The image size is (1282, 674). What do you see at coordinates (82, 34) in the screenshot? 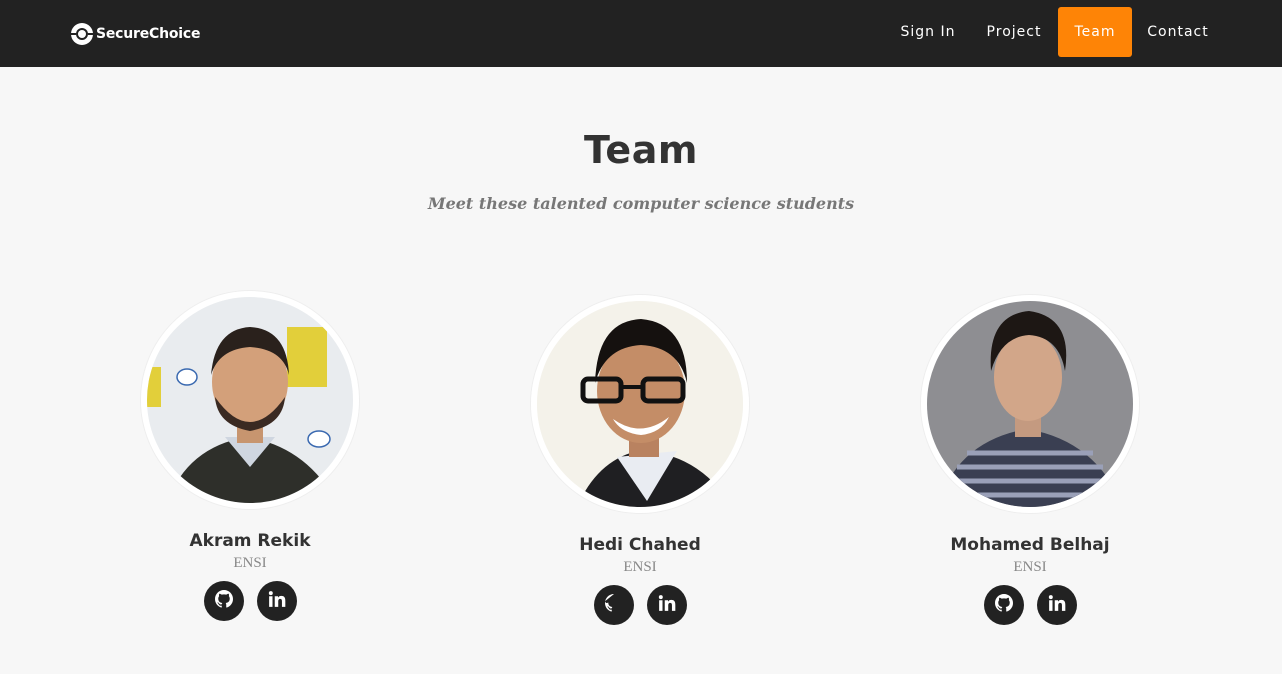
I see `circle-logo-icon` at bounding box center [82, 34].